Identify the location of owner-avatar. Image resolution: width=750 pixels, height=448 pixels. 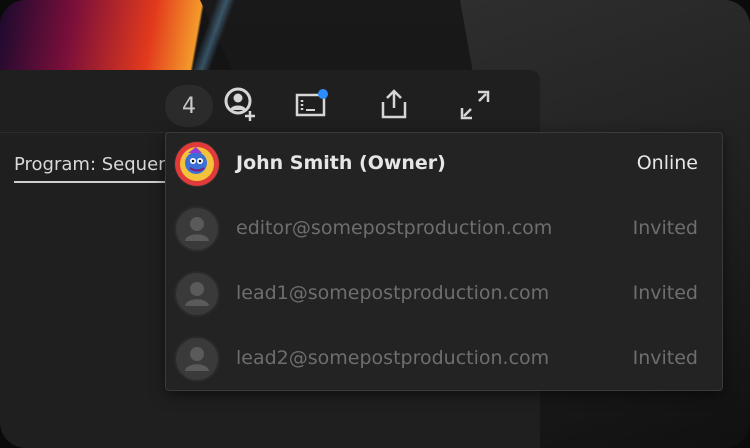
(197, 164).